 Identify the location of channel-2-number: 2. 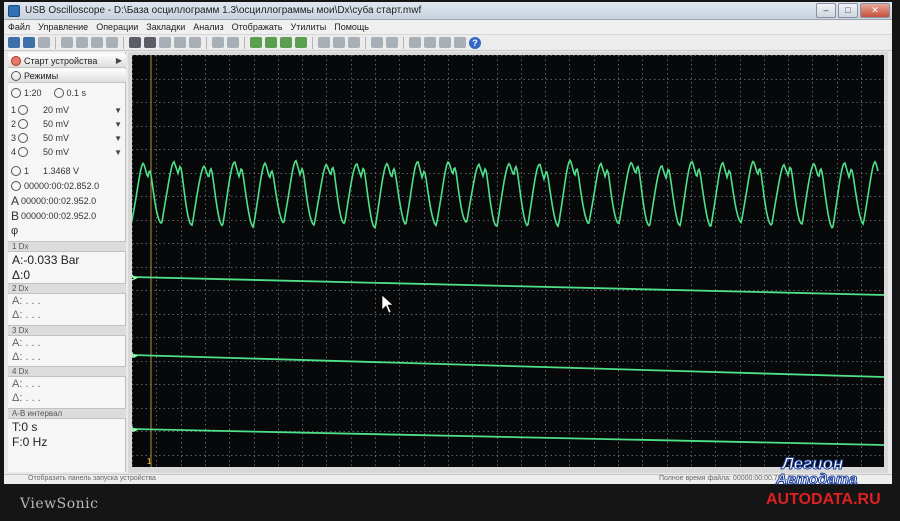
(14, 124).